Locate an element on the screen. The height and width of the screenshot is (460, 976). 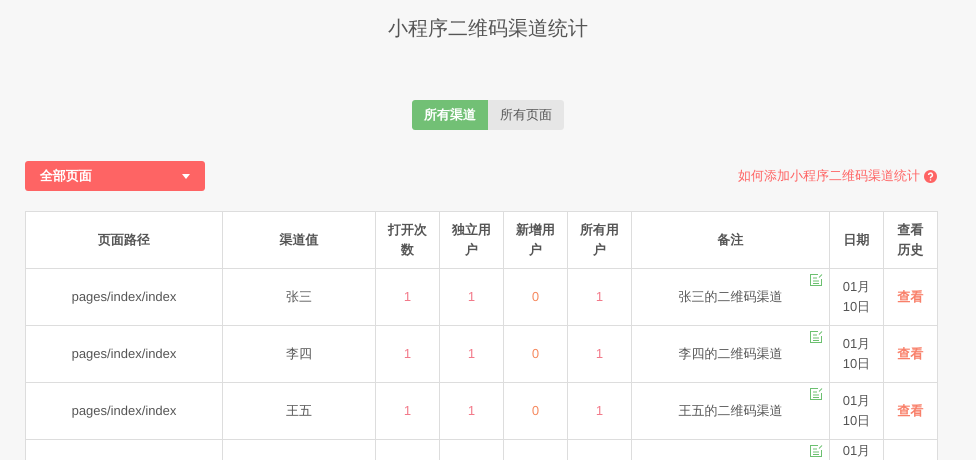
column-header: 渠道值 is located at coordinates (299, 240).